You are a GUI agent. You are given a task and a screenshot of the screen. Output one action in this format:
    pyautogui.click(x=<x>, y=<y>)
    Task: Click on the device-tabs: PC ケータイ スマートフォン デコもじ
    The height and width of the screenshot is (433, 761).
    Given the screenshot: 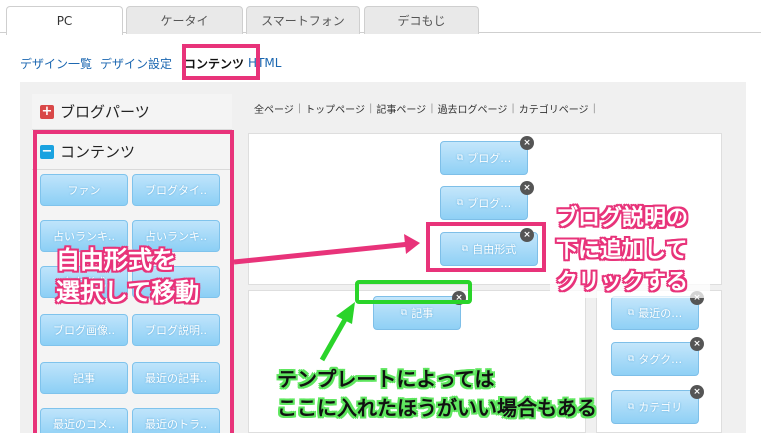 What is the action you would take?
    pyautogui.click(x=380, y=17)
    